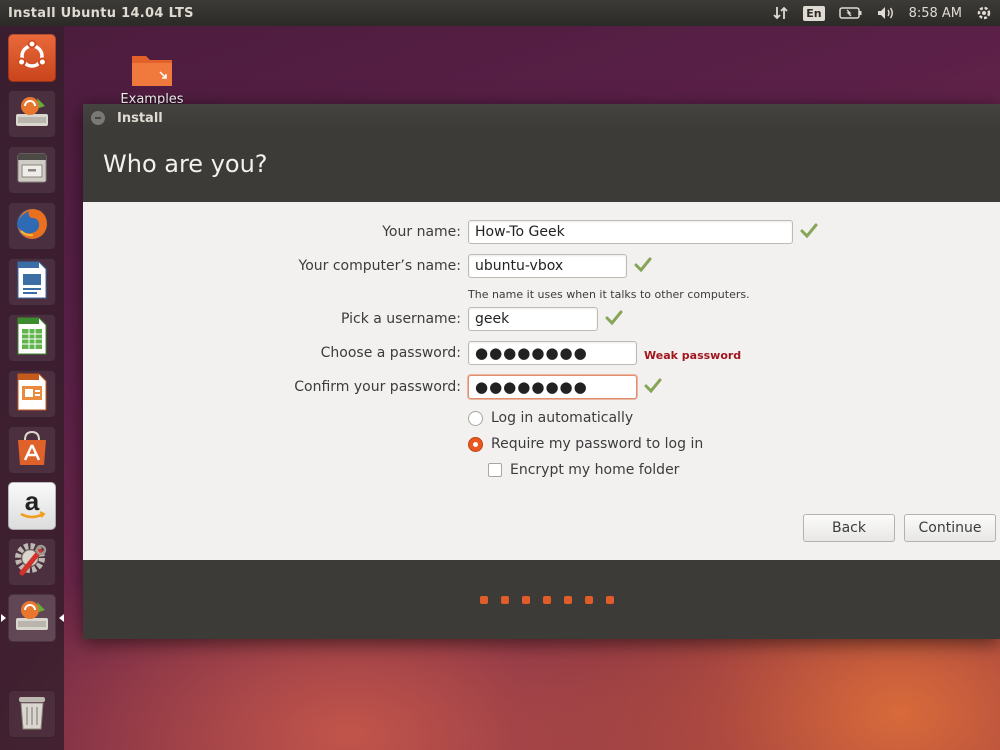 This screenshot has width=1000, height=750. I want to click on launcher-trash-button, so click(32, 714).